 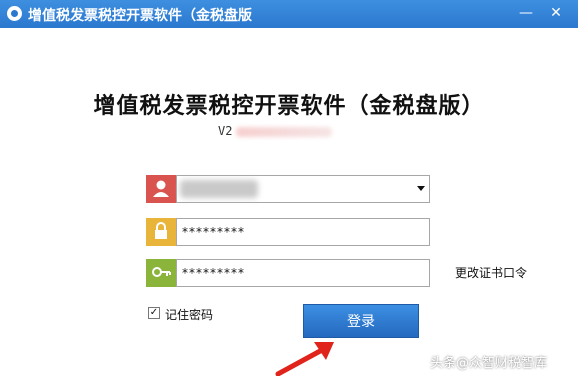 I want to click on cert-password-input: *********, so click(x=303, y=273).